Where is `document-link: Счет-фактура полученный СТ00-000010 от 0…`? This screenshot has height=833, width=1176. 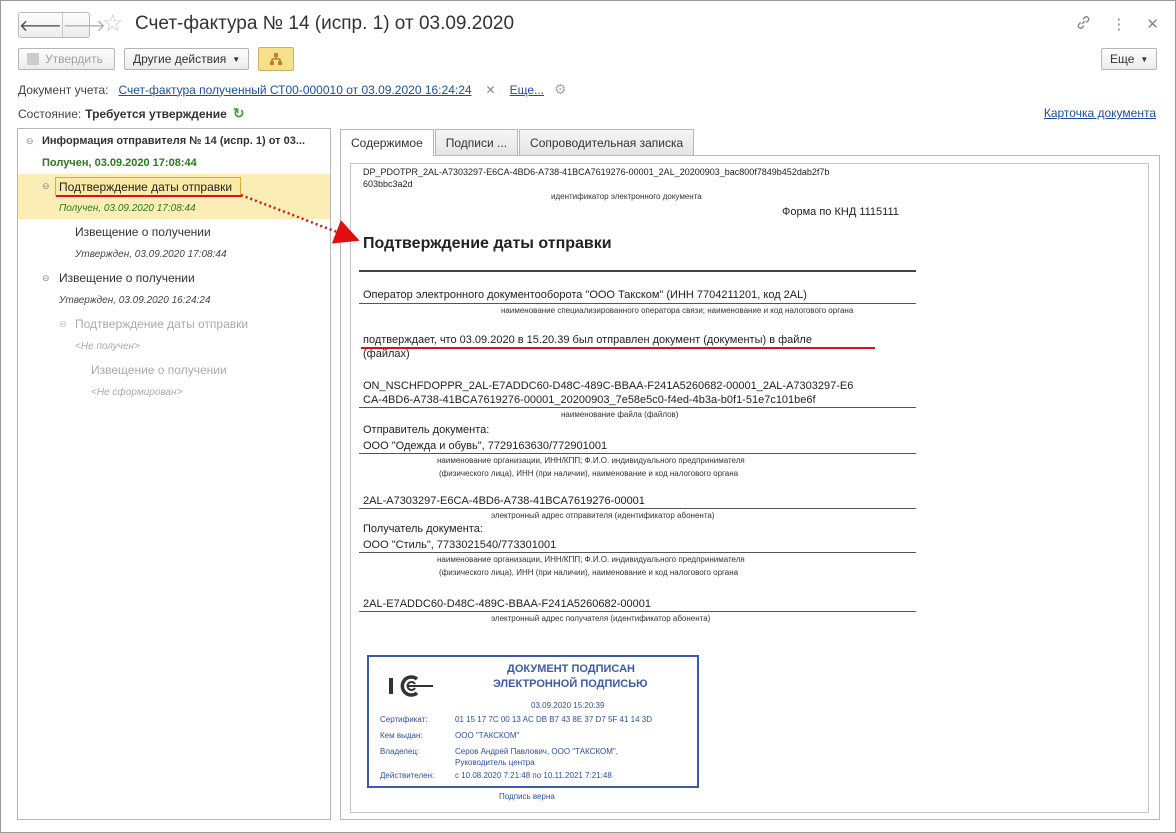 document-link: Счет-фактура полученный СТ00-000010 от 0… is located at coordinates (294, 90).